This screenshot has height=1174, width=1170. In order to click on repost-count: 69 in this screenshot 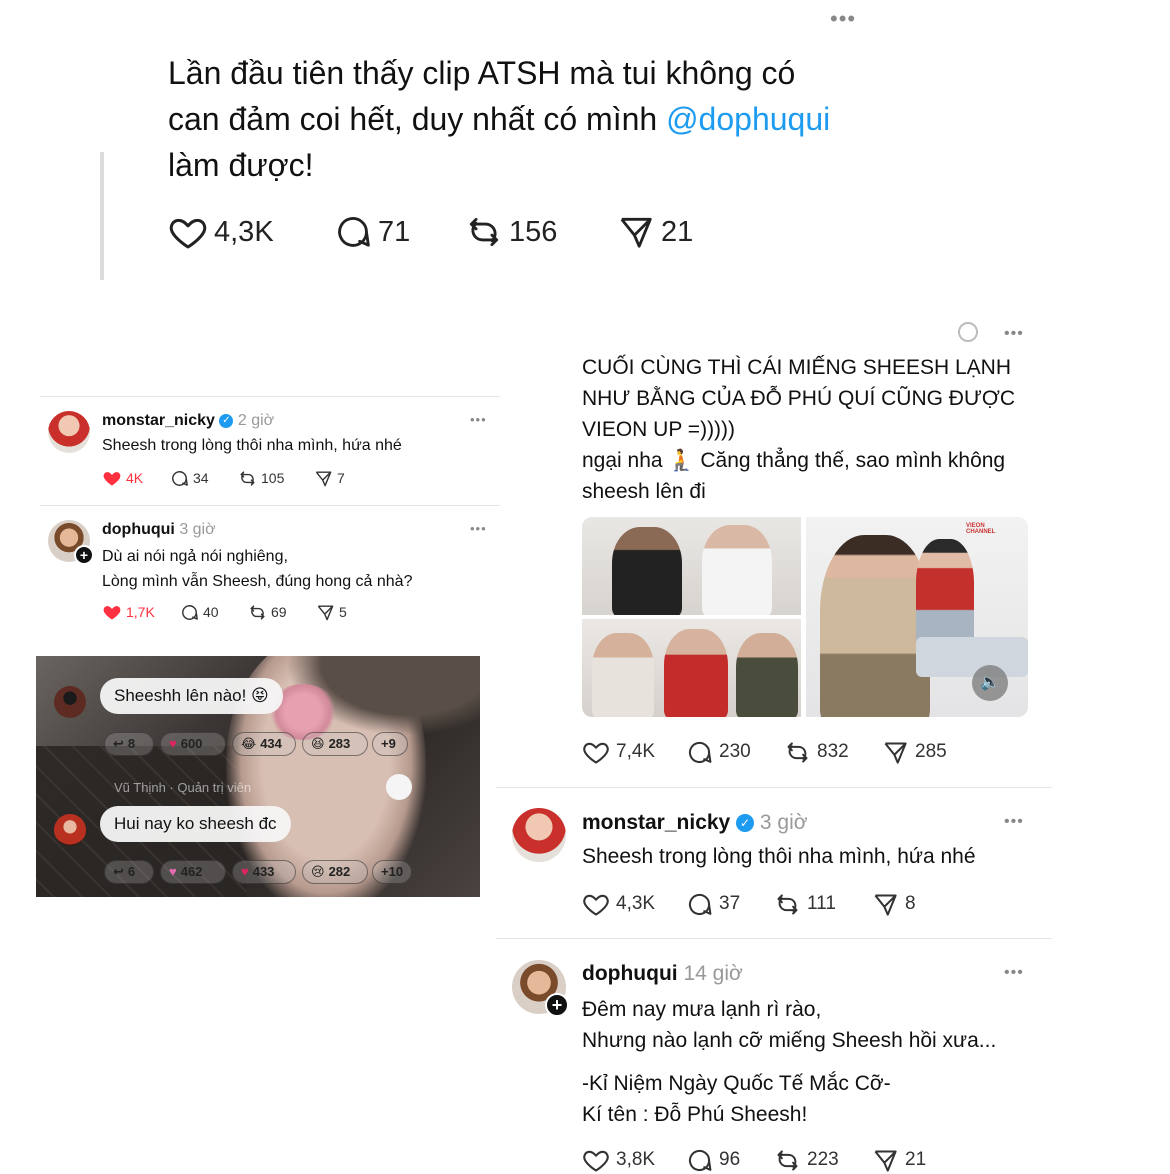, I will do `click(279, 612)`.